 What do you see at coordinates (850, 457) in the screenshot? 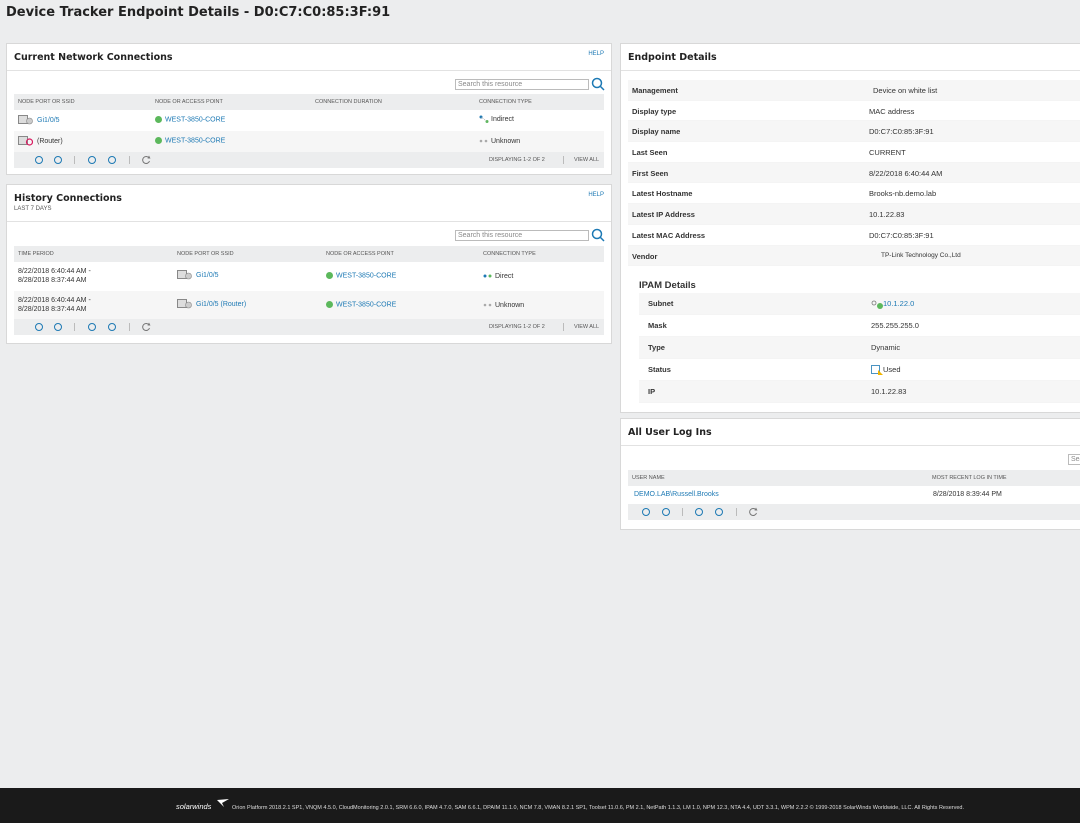
I see `search-row: Sea` at bounding box center [850, 457].